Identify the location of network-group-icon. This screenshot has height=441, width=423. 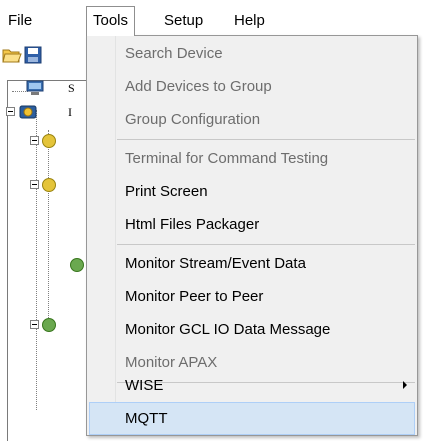
(28, 112).